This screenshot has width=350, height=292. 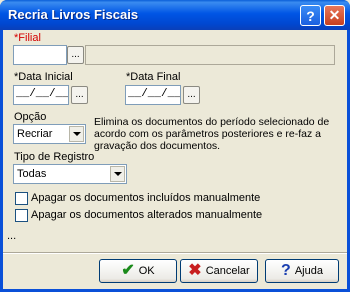 What do you see at coordinates (73, 14) in the screenshot?
I see `window-title: Recria Livros Fiscais` at bounding box center [73, 14].